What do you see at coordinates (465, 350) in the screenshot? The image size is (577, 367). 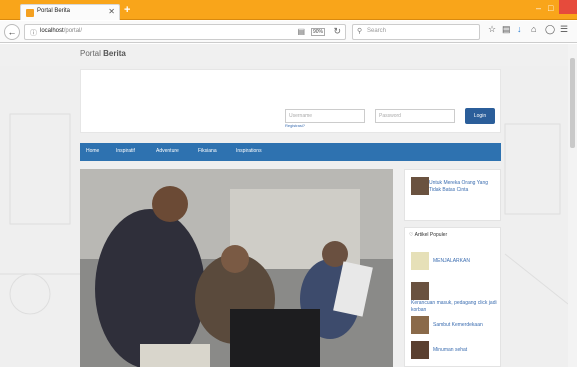 I see `popular-item: Minuman sehat` at bounding box center [465, 350].